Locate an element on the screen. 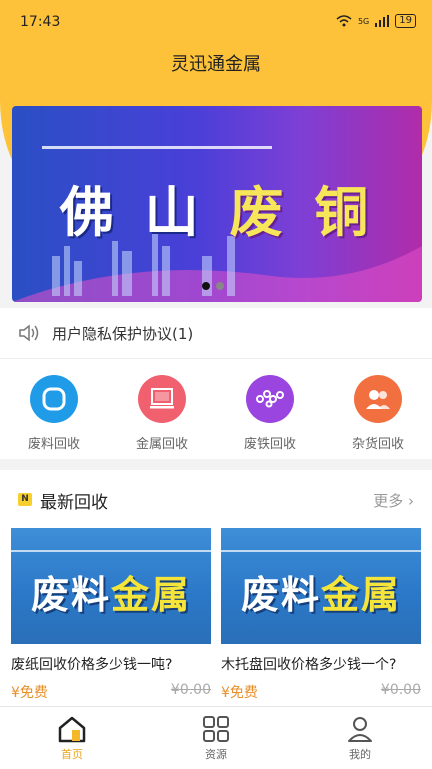 The image size is (432, 769). chevron-right-icon: › is located at coordinates (411, 501).